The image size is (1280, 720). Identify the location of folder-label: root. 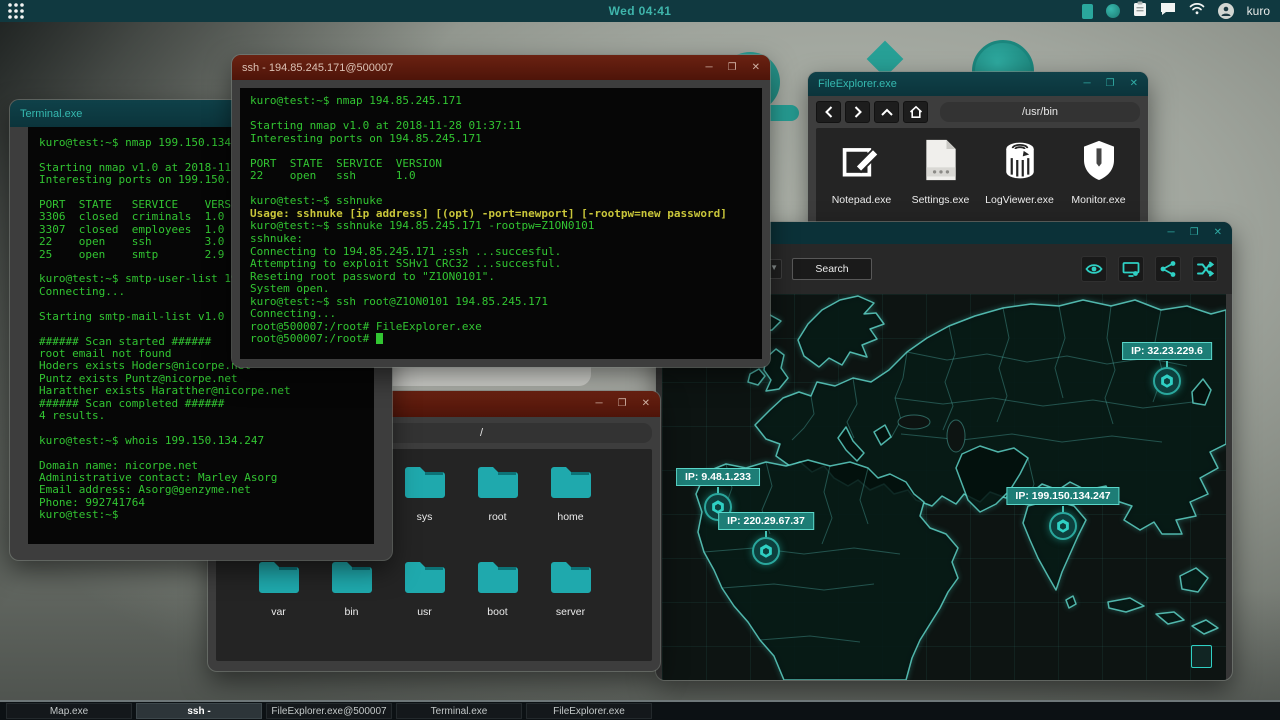
(497, 517).